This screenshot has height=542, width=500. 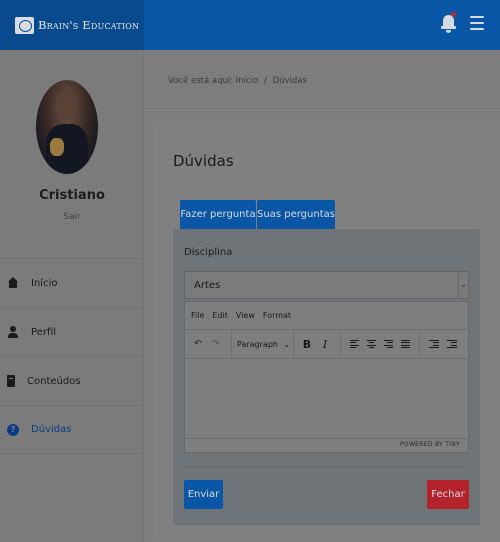 I want to click on undo-icon: ↶, so click(x=198, y=344).